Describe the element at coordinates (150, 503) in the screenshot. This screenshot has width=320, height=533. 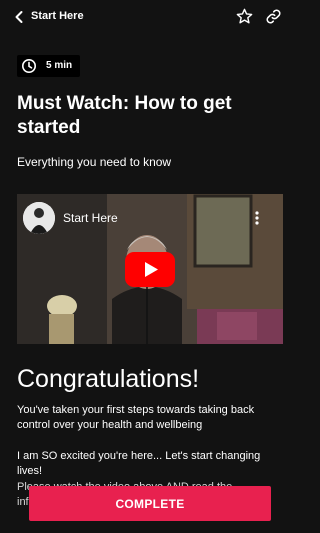
I see `complete-button: COMPLETE` at that location.